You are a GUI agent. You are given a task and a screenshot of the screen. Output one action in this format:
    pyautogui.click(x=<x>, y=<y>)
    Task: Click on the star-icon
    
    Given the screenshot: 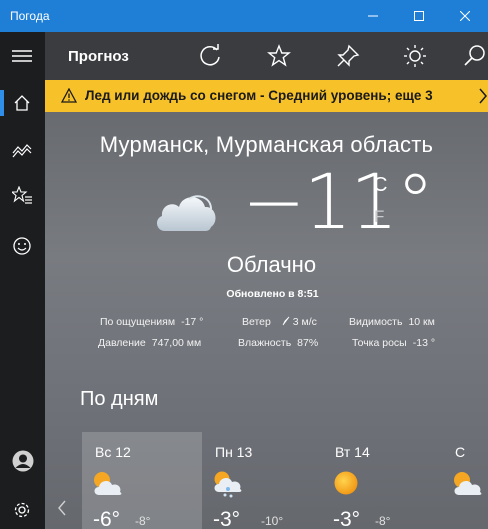 What is the action you would take?
    pyautogui.click(x=279, y=55)
    